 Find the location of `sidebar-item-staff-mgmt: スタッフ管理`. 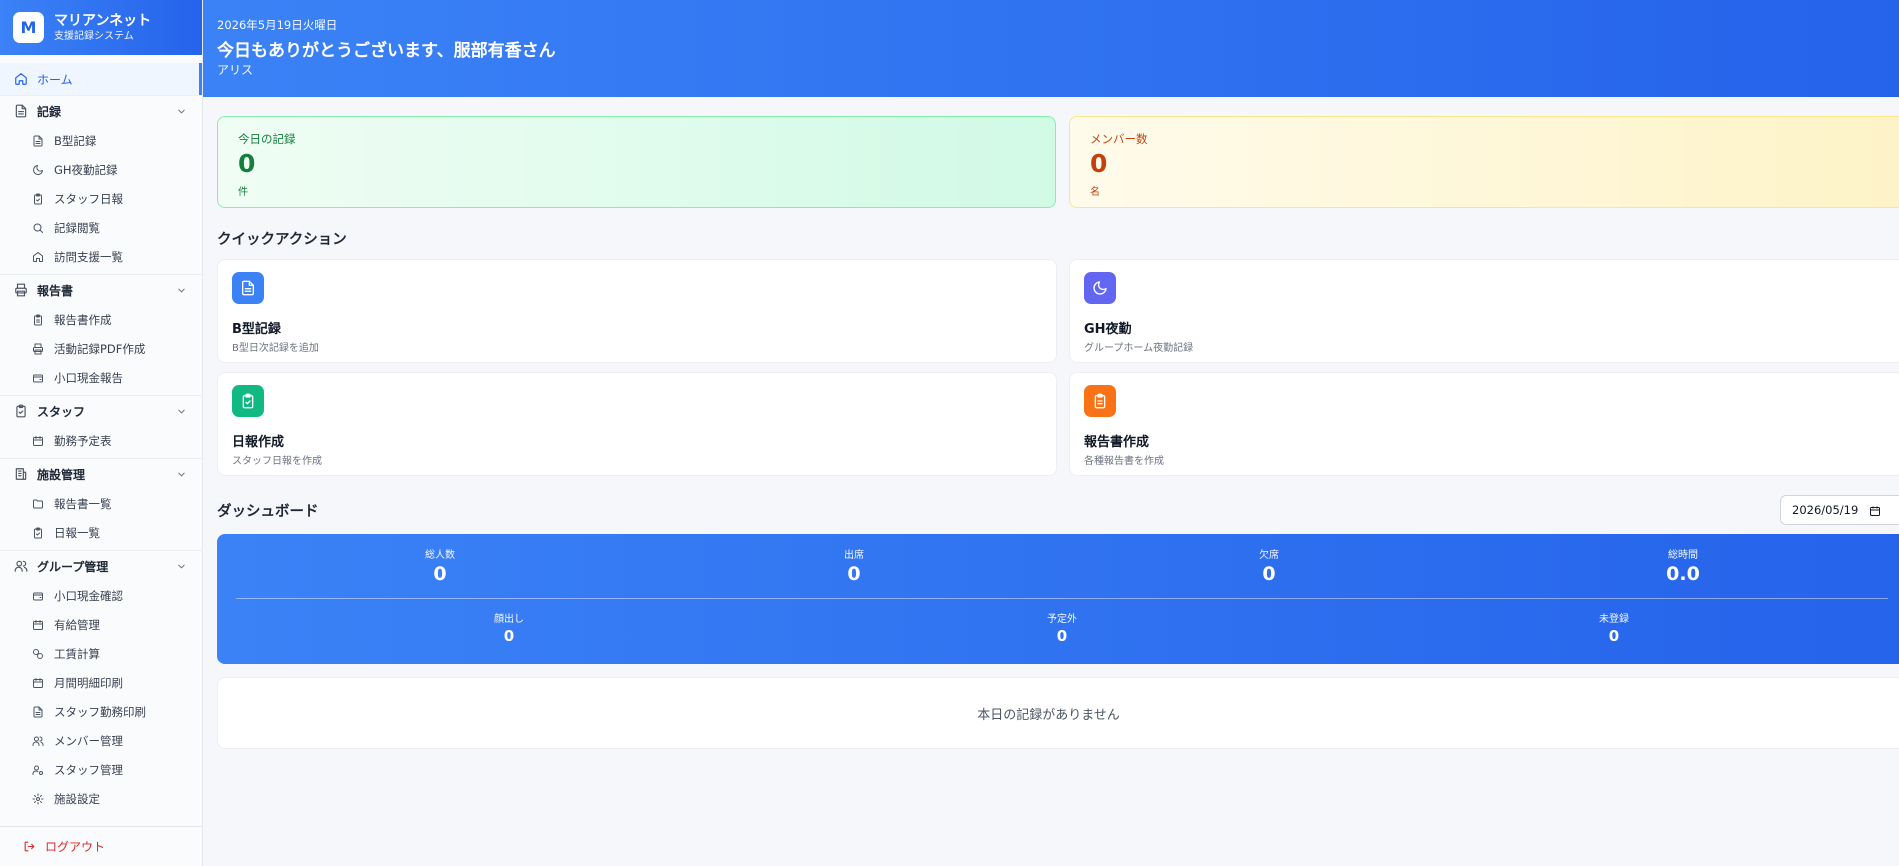

sidebar-item-staff-mgmt: スタッフ管理 is located at coordinates (101, 769).